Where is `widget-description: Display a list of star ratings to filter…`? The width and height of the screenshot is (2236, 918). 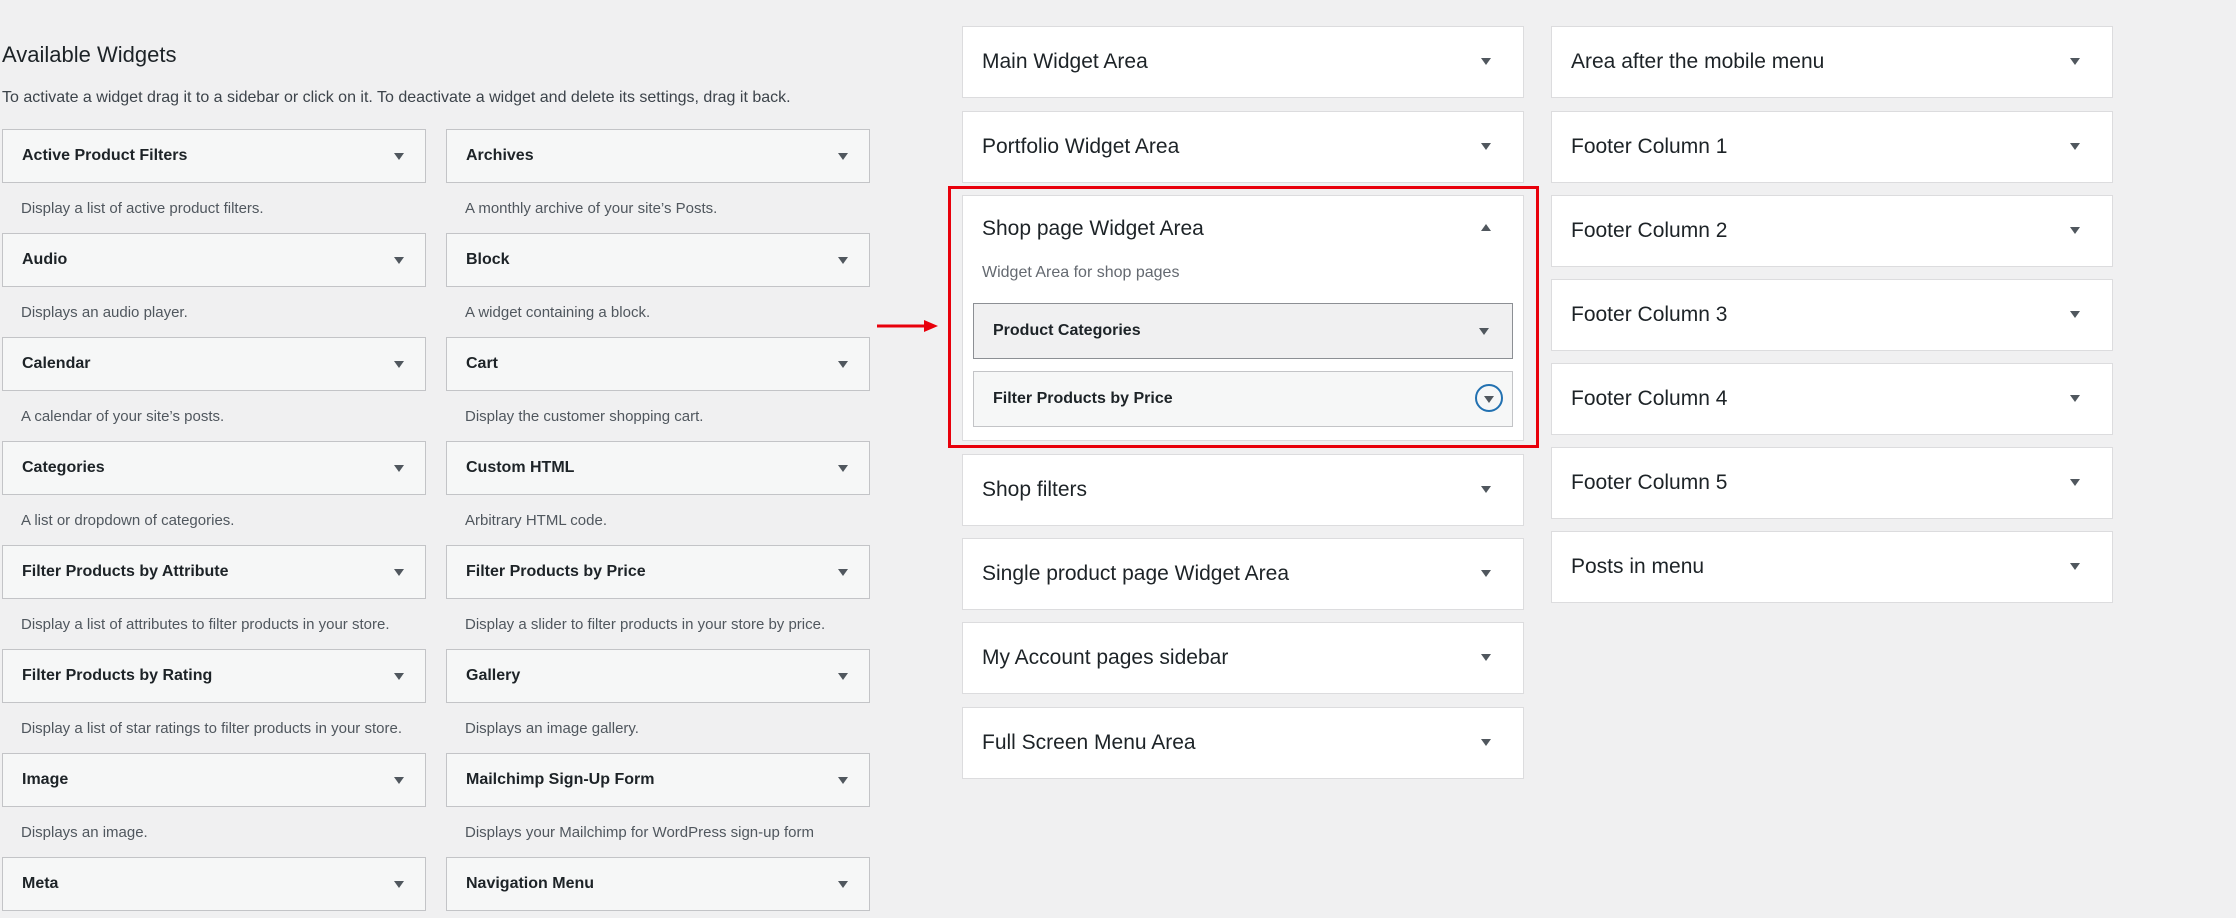 widget-description: Display a list of star ratings to filter… is located at coordinates (211, 728).